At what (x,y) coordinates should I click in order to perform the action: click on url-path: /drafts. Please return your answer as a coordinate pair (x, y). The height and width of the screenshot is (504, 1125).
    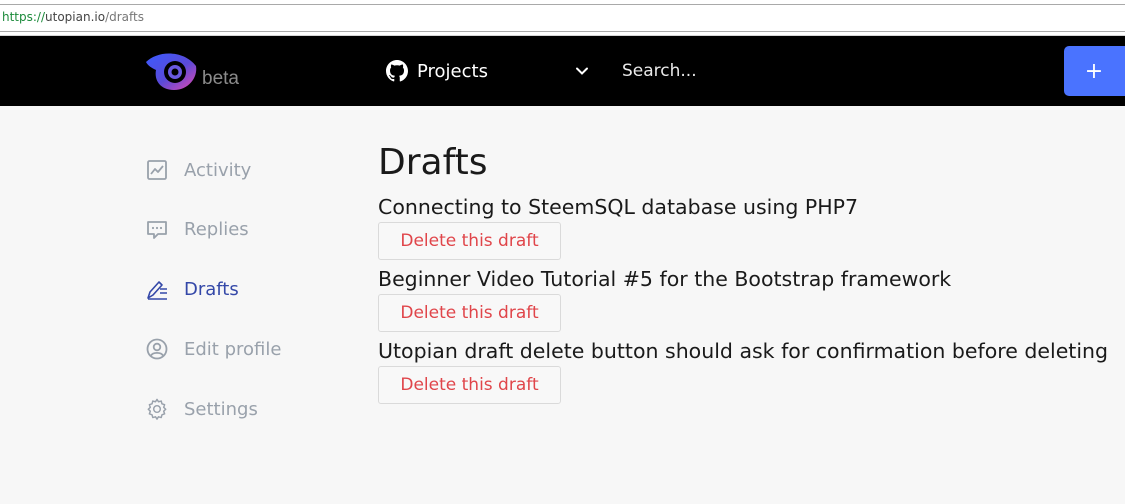
    Looking at the image, I should click on (124, 17).